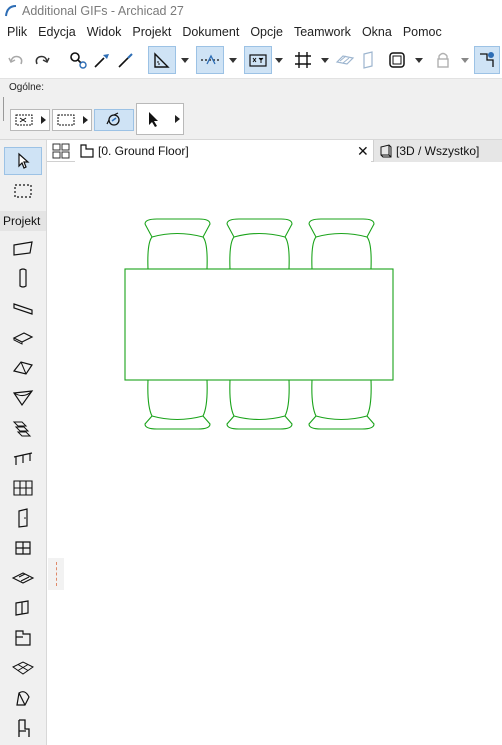 The height and width of the screenshot is (745, 502). What do you see at coordinates (143, 151) in the screenshot?
I see `tab-ground-floor-label: [0. Ground Floor]` at bounding box center [143, 151].